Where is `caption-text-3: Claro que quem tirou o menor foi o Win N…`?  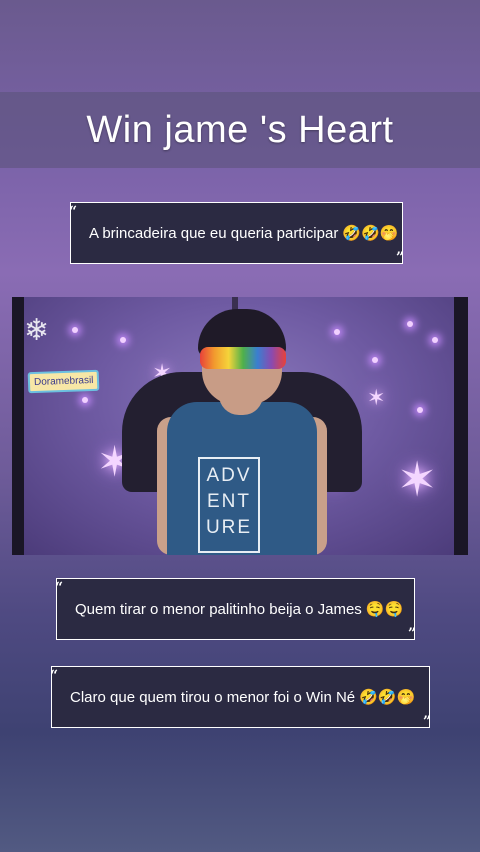
caption-text-3: Claro que quem tirou o menor foi o Win N… is located at coordinates (213, 697).